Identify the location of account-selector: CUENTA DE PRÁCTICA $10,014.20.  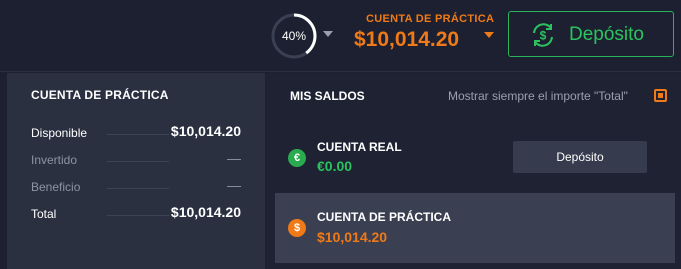
(426, 35).